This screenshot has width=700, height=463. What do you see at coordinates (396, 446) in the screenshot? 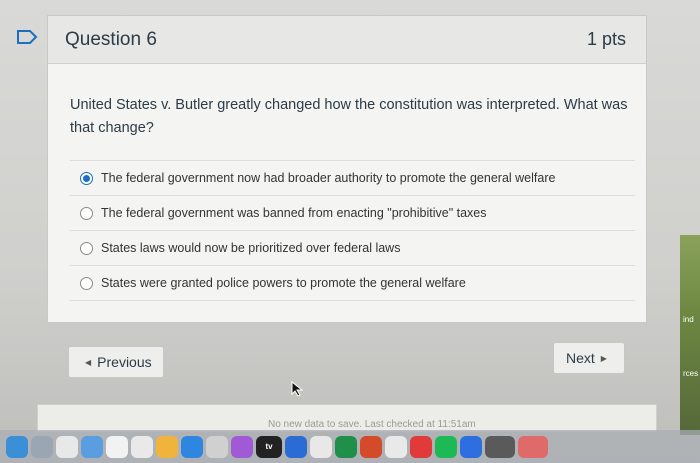
I see `chrome-icon` at bounding box center [396, 446].